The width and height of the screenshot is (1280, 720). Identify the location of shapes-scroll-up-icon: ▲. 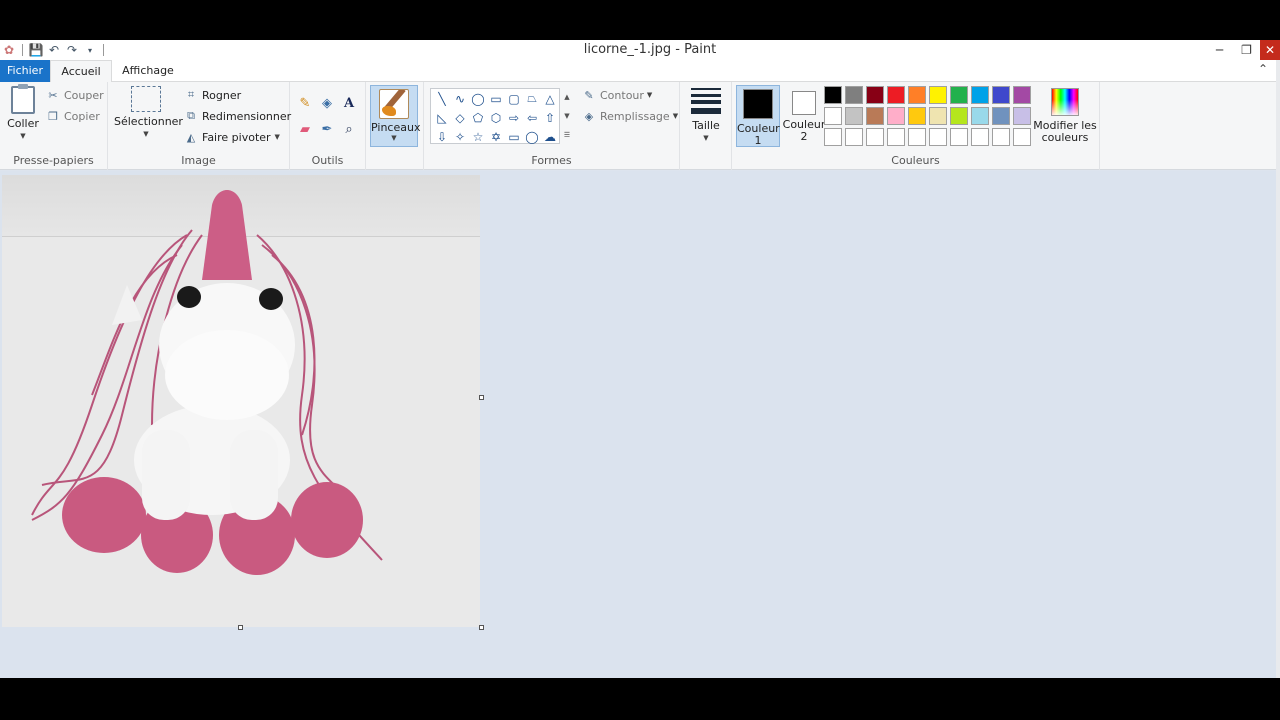
(566, 97).